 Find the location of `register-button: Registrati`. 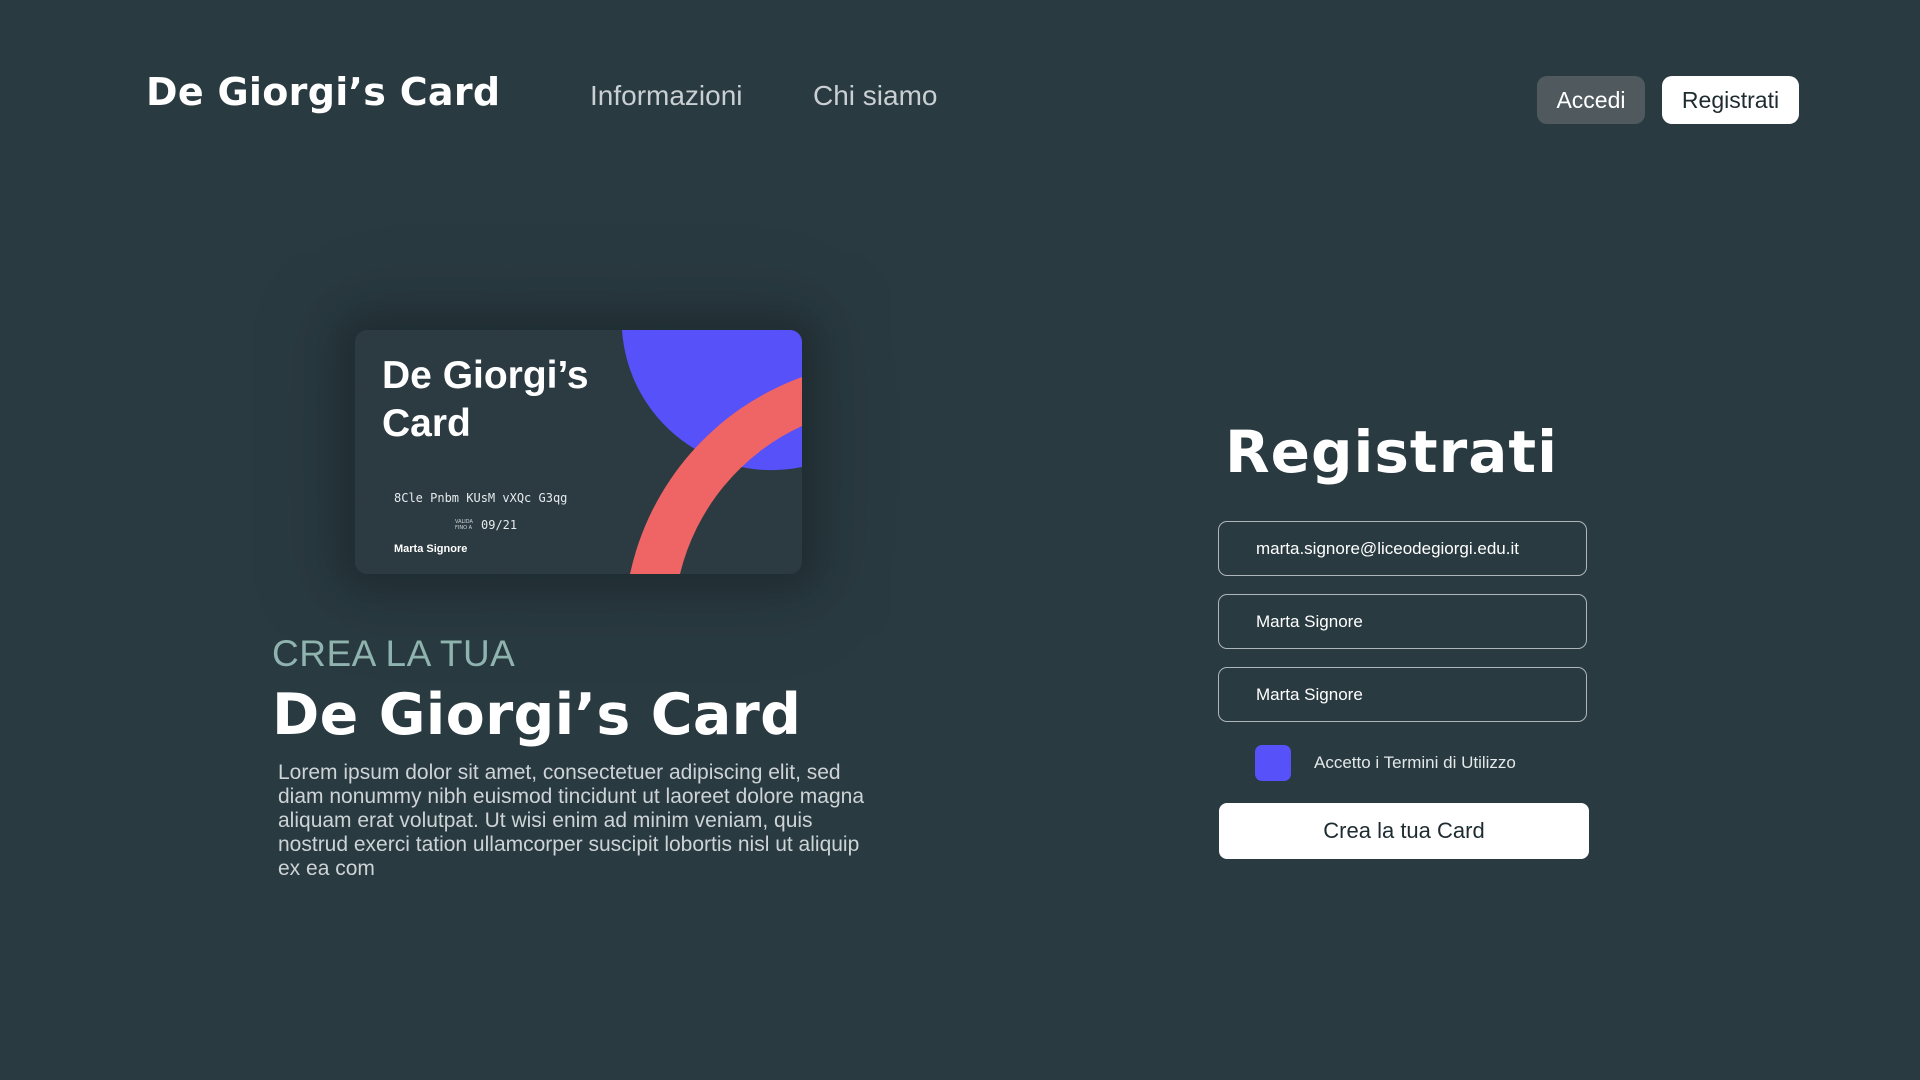

register-button: Registrati is located at coordinates (1730, 100).